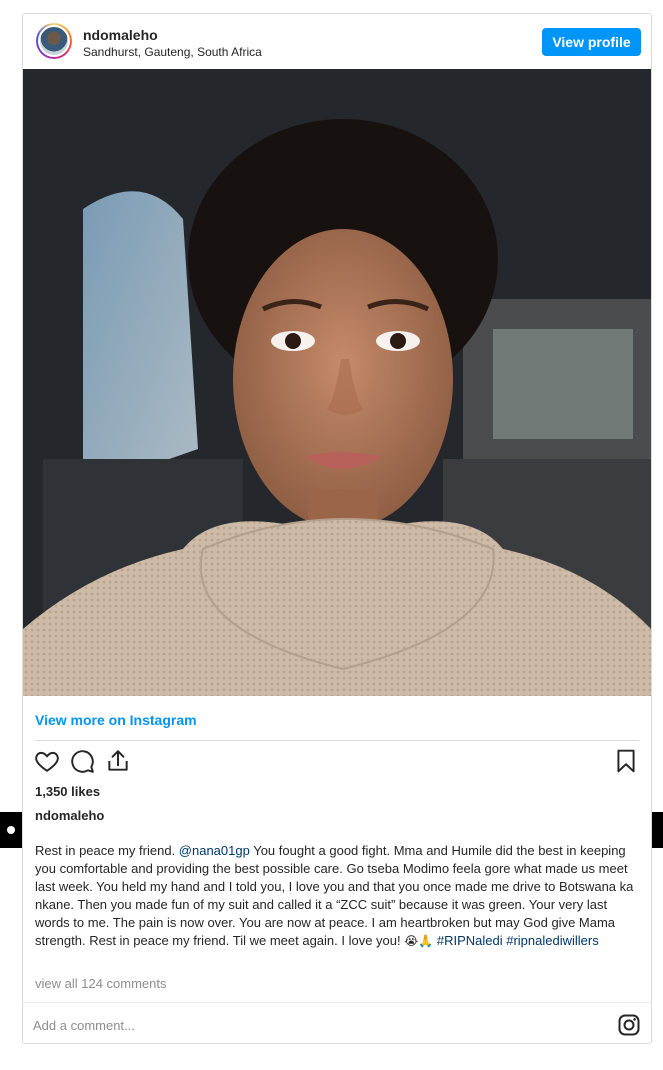 This screenshot has height=1070, width=663. Describe the element at coordinates (107, 850) in the screenshot. I see `caption-intro: Rest in peace my friend.` at that location.